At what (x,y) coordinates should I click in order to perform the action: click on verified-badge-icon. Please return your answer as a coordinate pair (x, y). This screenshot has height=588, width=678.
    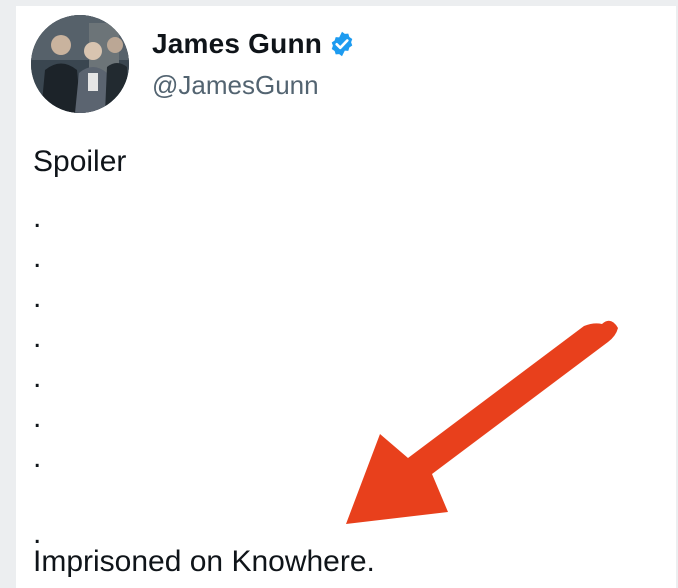
    Looking at the image, I should click on (342, 44).